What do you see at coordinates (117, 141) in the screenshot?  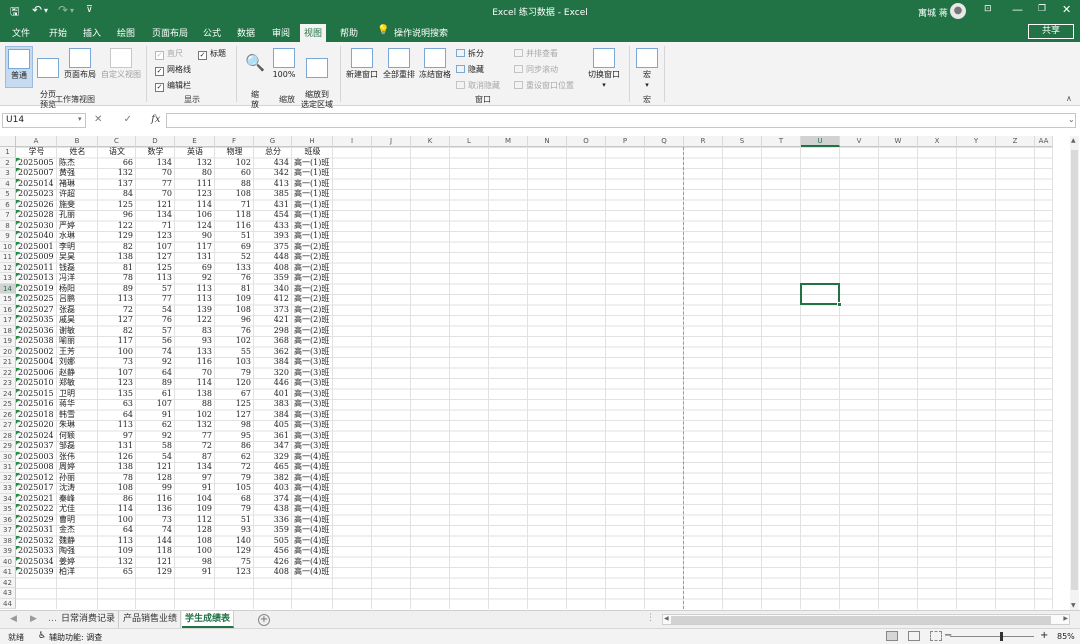 I see `column-header-C: C` at bounding box center [117, 141].